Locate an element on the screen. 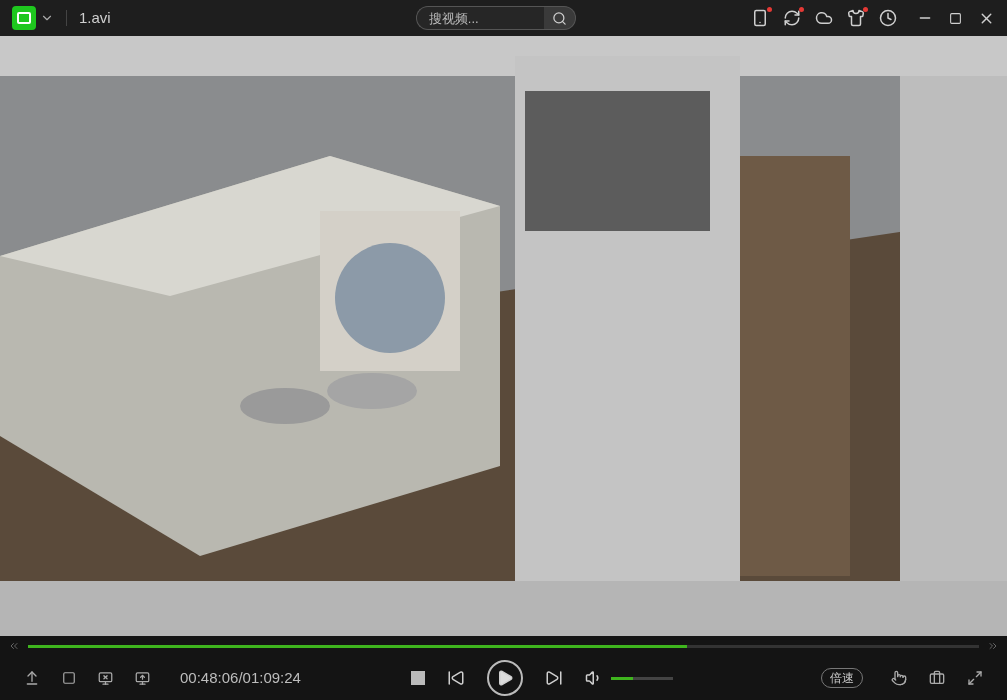 The width and height of the screenshot is (1007, 700). volume-track is located at coordinates (641, 678).